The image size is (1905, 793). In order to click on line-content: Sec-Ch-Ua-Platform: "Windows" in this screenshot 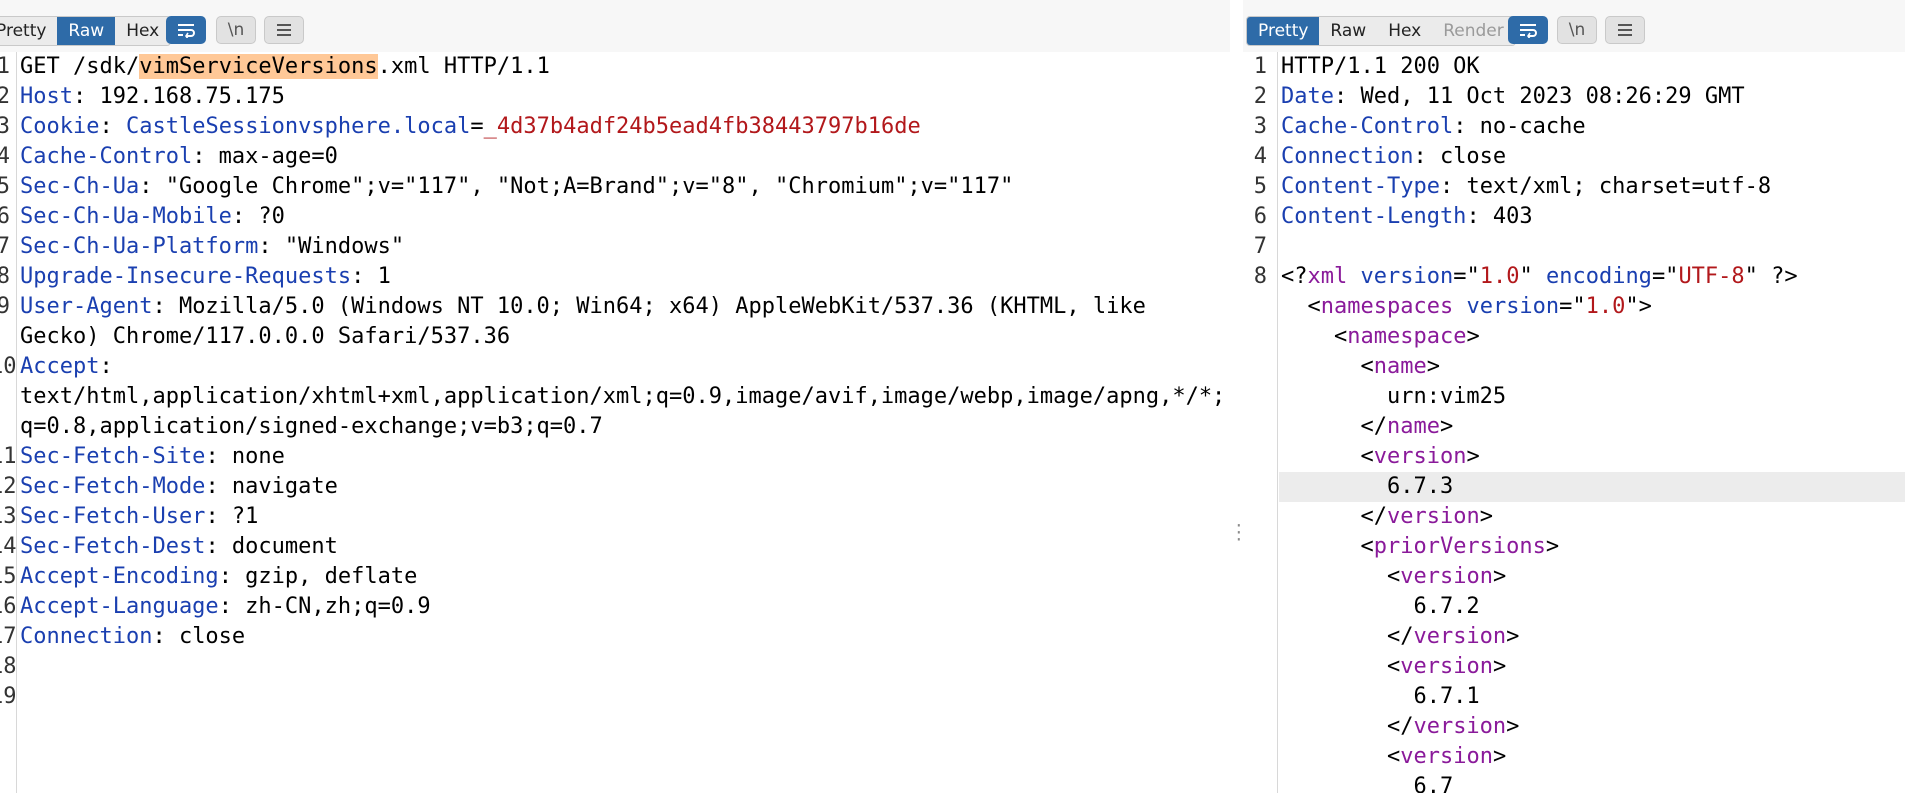, I will do `click(212, 247)`.